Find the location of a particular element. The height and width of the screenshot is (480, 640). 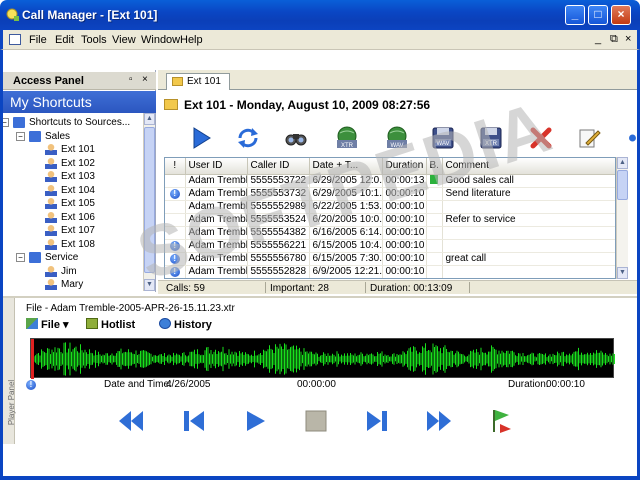

play-button is located at coordinates (201, 138).